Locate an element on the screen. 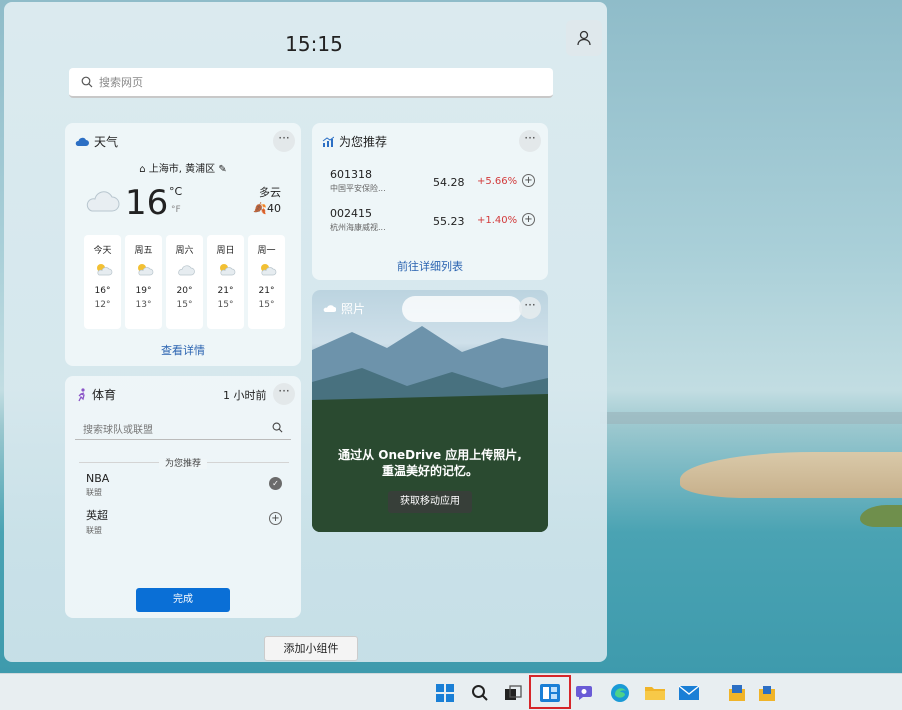  desktop-grass is located at coordinates (881, 516).